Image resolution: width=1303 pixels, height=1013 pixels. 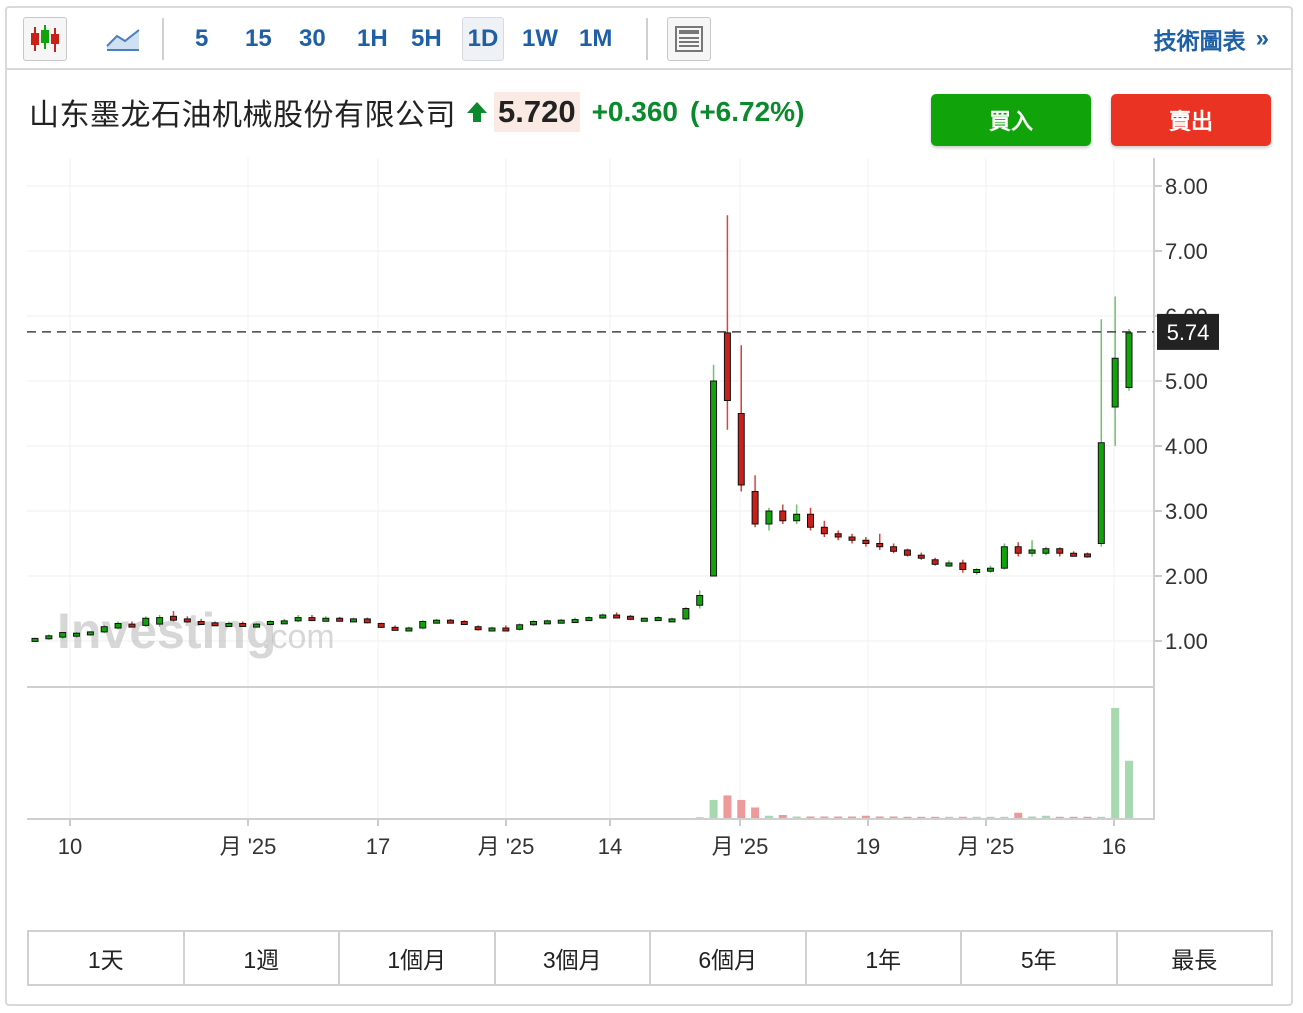 I want to click on range-1-day: 1天, so click(x=107, y=958).